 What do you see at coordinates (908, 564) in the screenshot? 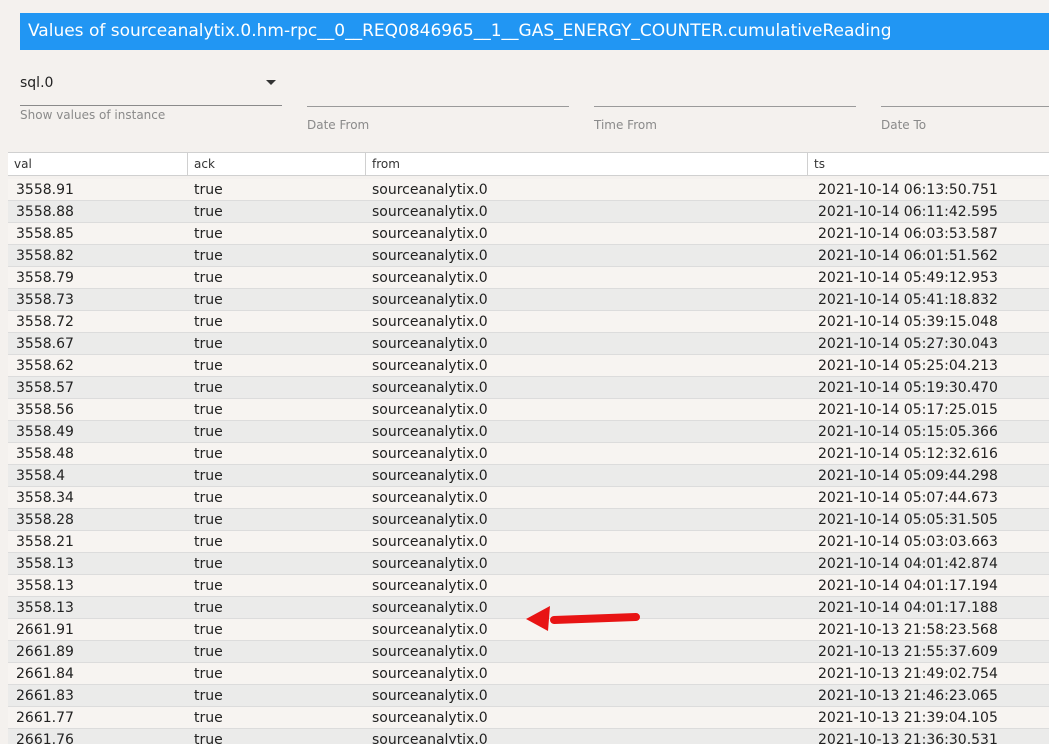
I see `cell-ts: 2021-10-14 04:01:42.874` at bounding box center [908, 564].